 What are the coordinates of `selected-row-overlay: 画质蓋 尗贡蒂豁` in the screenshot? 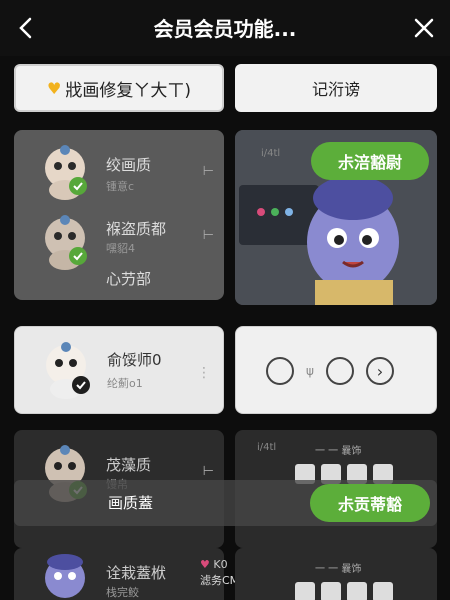 It's located at (225, 503).